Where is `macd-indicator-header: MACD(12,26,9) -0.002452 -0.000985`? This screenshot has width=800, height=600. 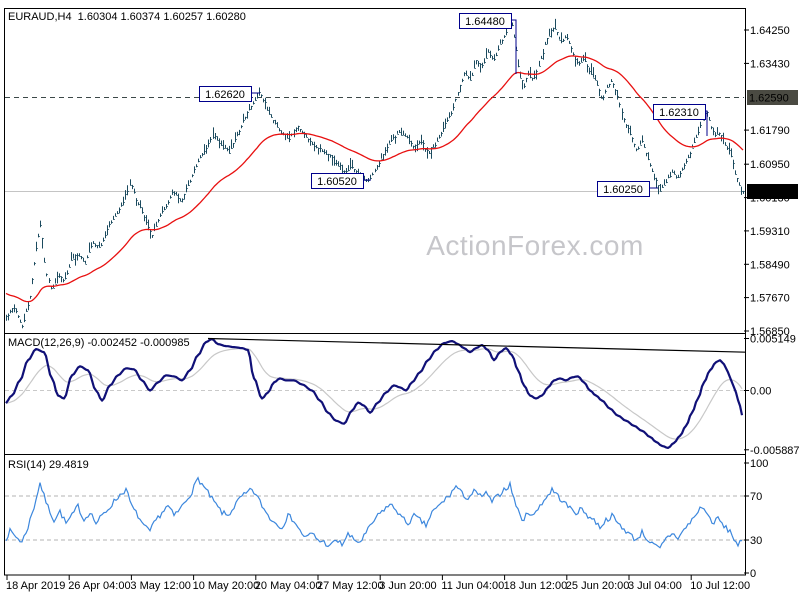
macd-indicator-header: MACD(12,26,9) -0.002452 -0.000985 is located at coordinates (99, 343).